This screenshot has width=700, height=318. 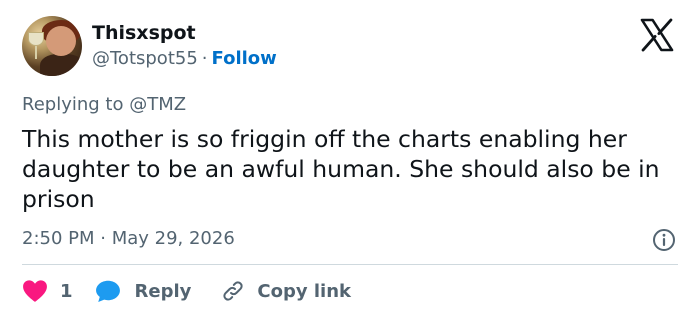 I want to click on copy-link-button: Copy link, so click(x=286, y=291).